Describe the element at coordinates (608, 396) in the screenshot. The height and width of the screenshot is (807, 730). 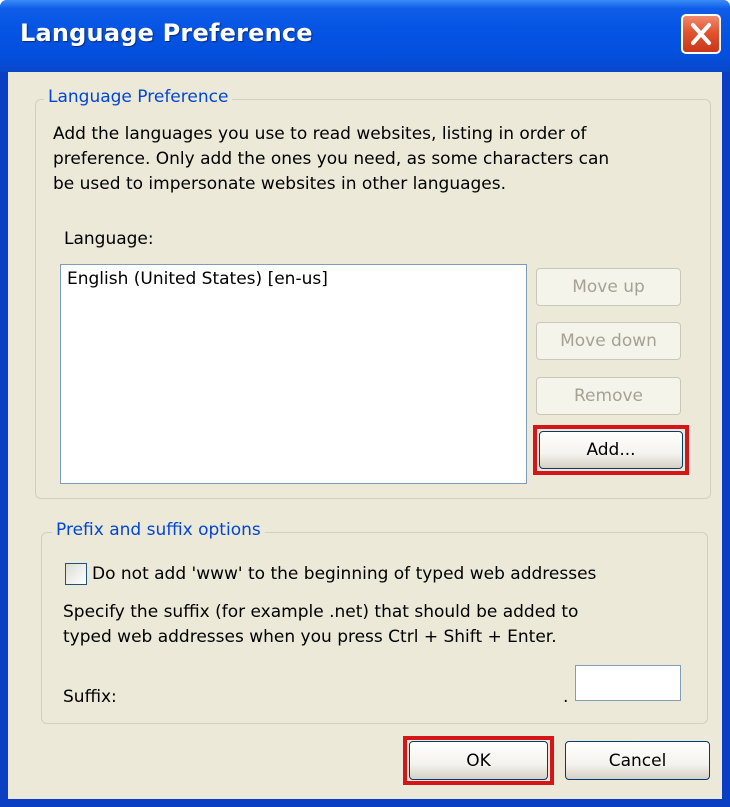
I see `remove-button: Remove` at that location.